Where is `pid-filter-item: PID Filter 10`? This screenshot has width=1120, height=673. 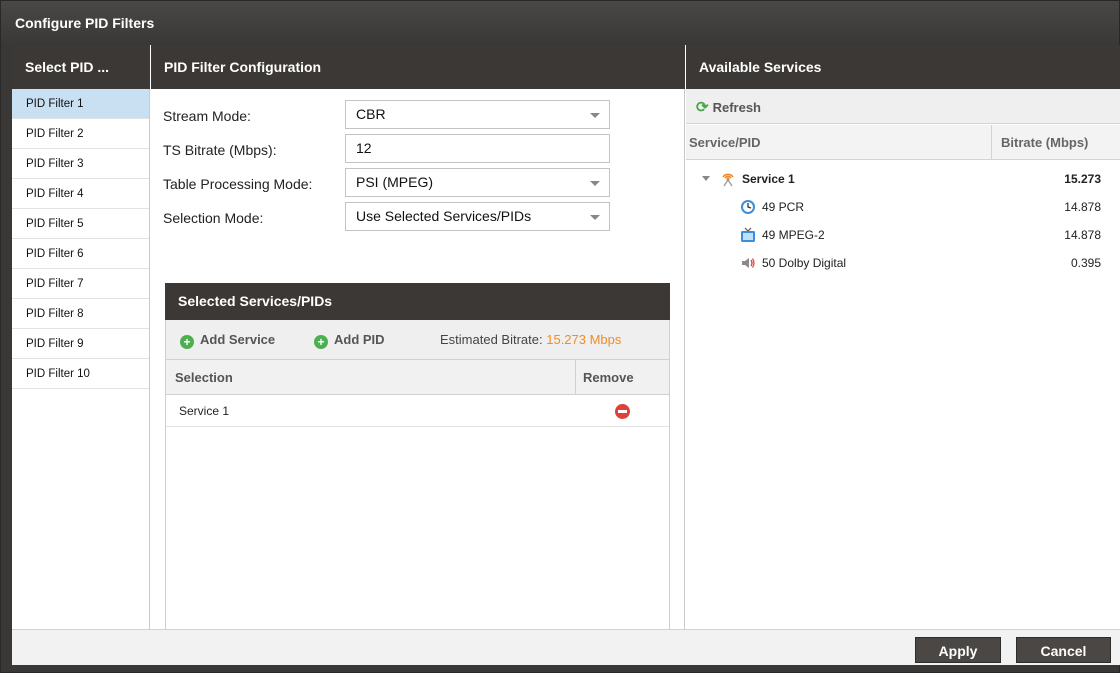
pid-filter-item: PID Filter 10 is located at coordinates (80, 374).